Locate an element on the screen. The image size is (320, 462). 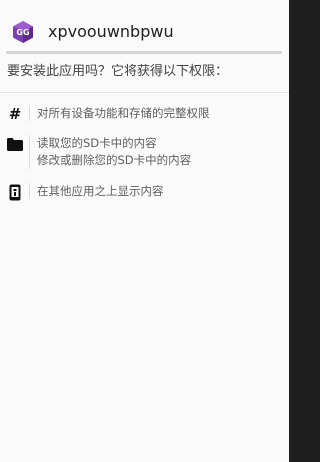
dialog-header: GG xpvoouwnbpwu is located at coordinates (144, 26).